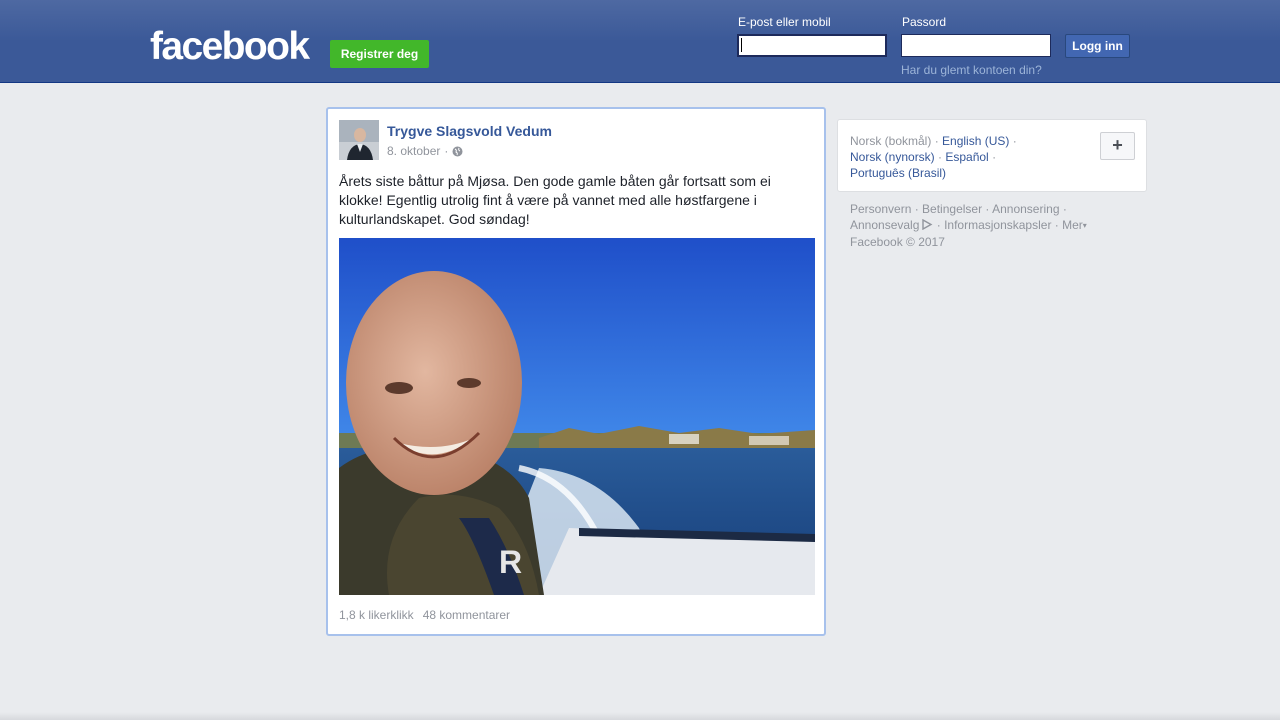 The width and height of the screenshot is (1280, 720). What do you see at coordinates (976, 45) in the screenshot?
I see `password-field` at bounding box center [976, 45].